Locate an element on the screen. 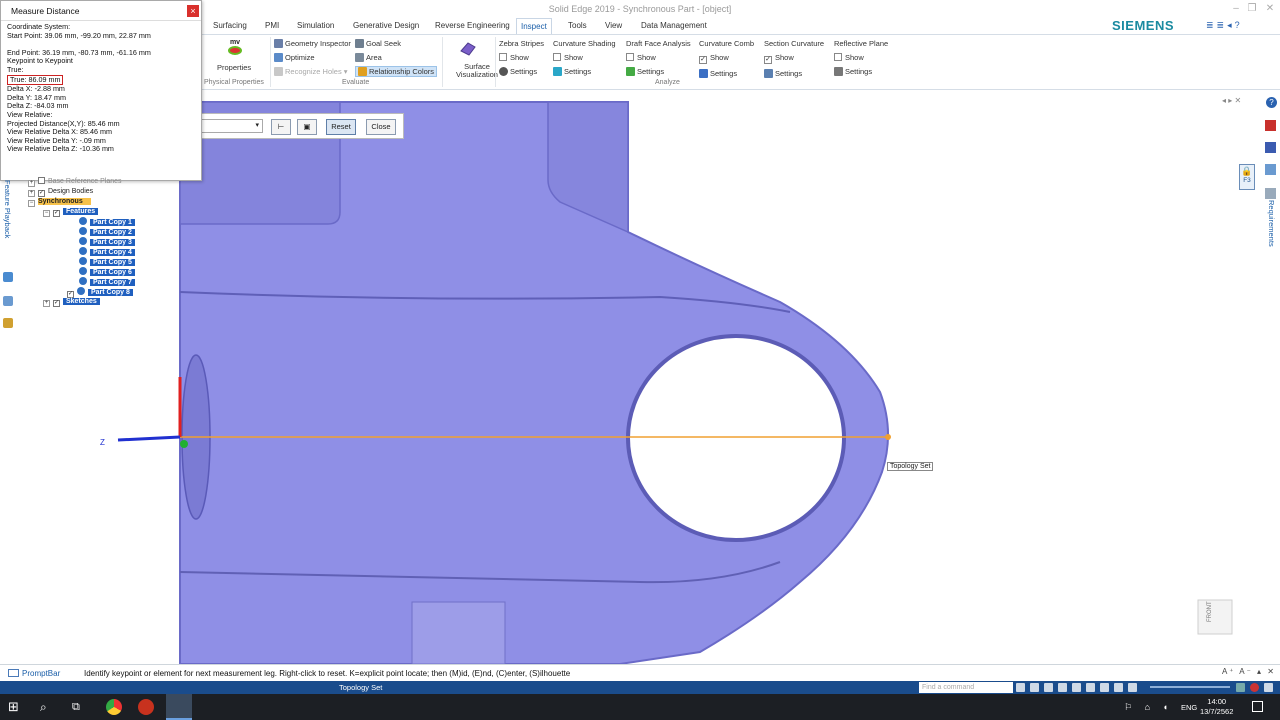 Image resolution: width=1280 pixels, height=720 pixels. layers-icon is located at coordinates (8, 301).